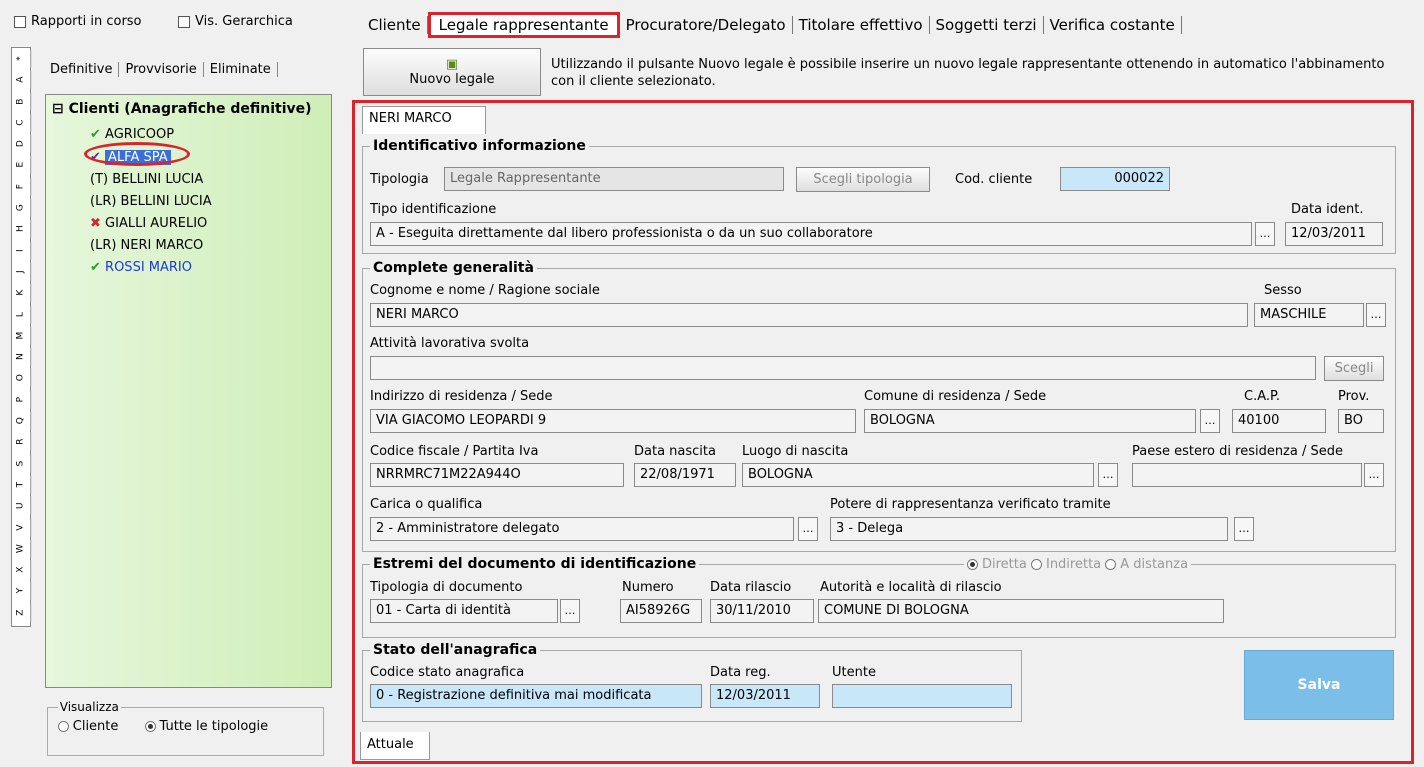  What do you see at coordinates (464, 611) in the screenshot?
I see `tipo-documento-field: 01 - Carta di identità` at bounding box center [464, 611].